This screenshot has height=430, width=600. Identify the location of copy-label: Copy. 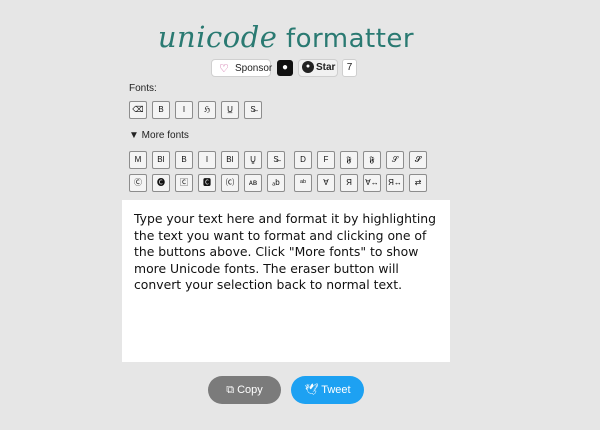
(250, 390).